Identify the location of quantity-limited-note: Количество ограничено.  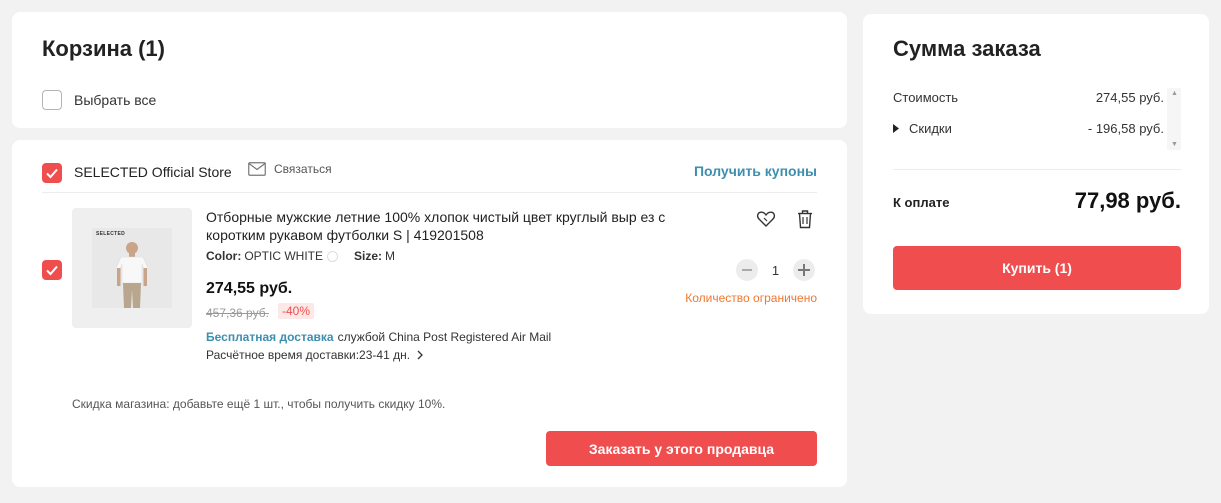
(751, 298).